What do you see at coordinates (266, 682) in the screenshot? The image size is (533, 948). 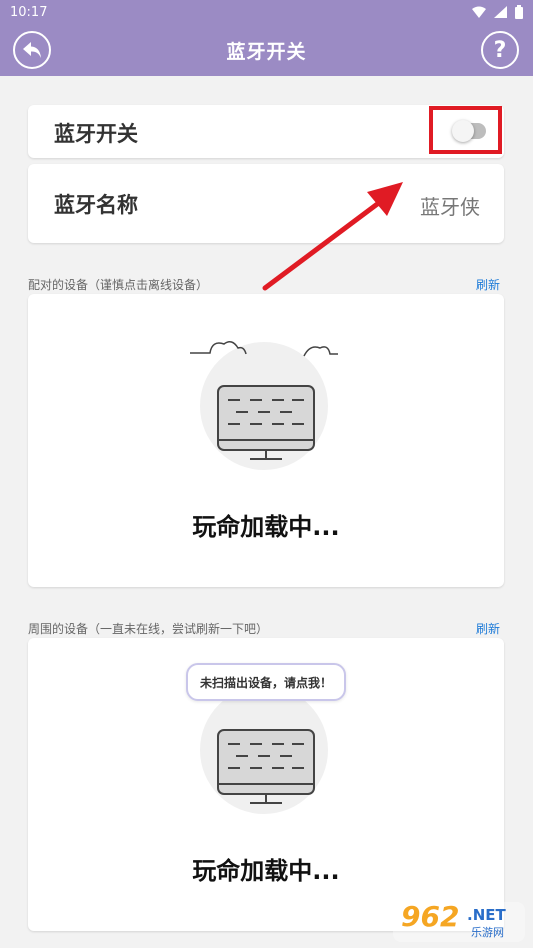 I see `scan-hint-bubble: 未扫描出设备，请点我！` at bounding box center [266, 682].